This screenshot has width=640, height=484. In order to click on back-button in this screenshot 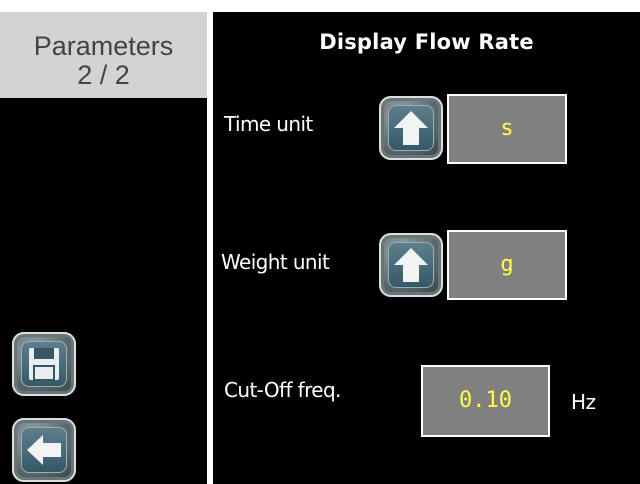, I will do `click(44, 450)`.